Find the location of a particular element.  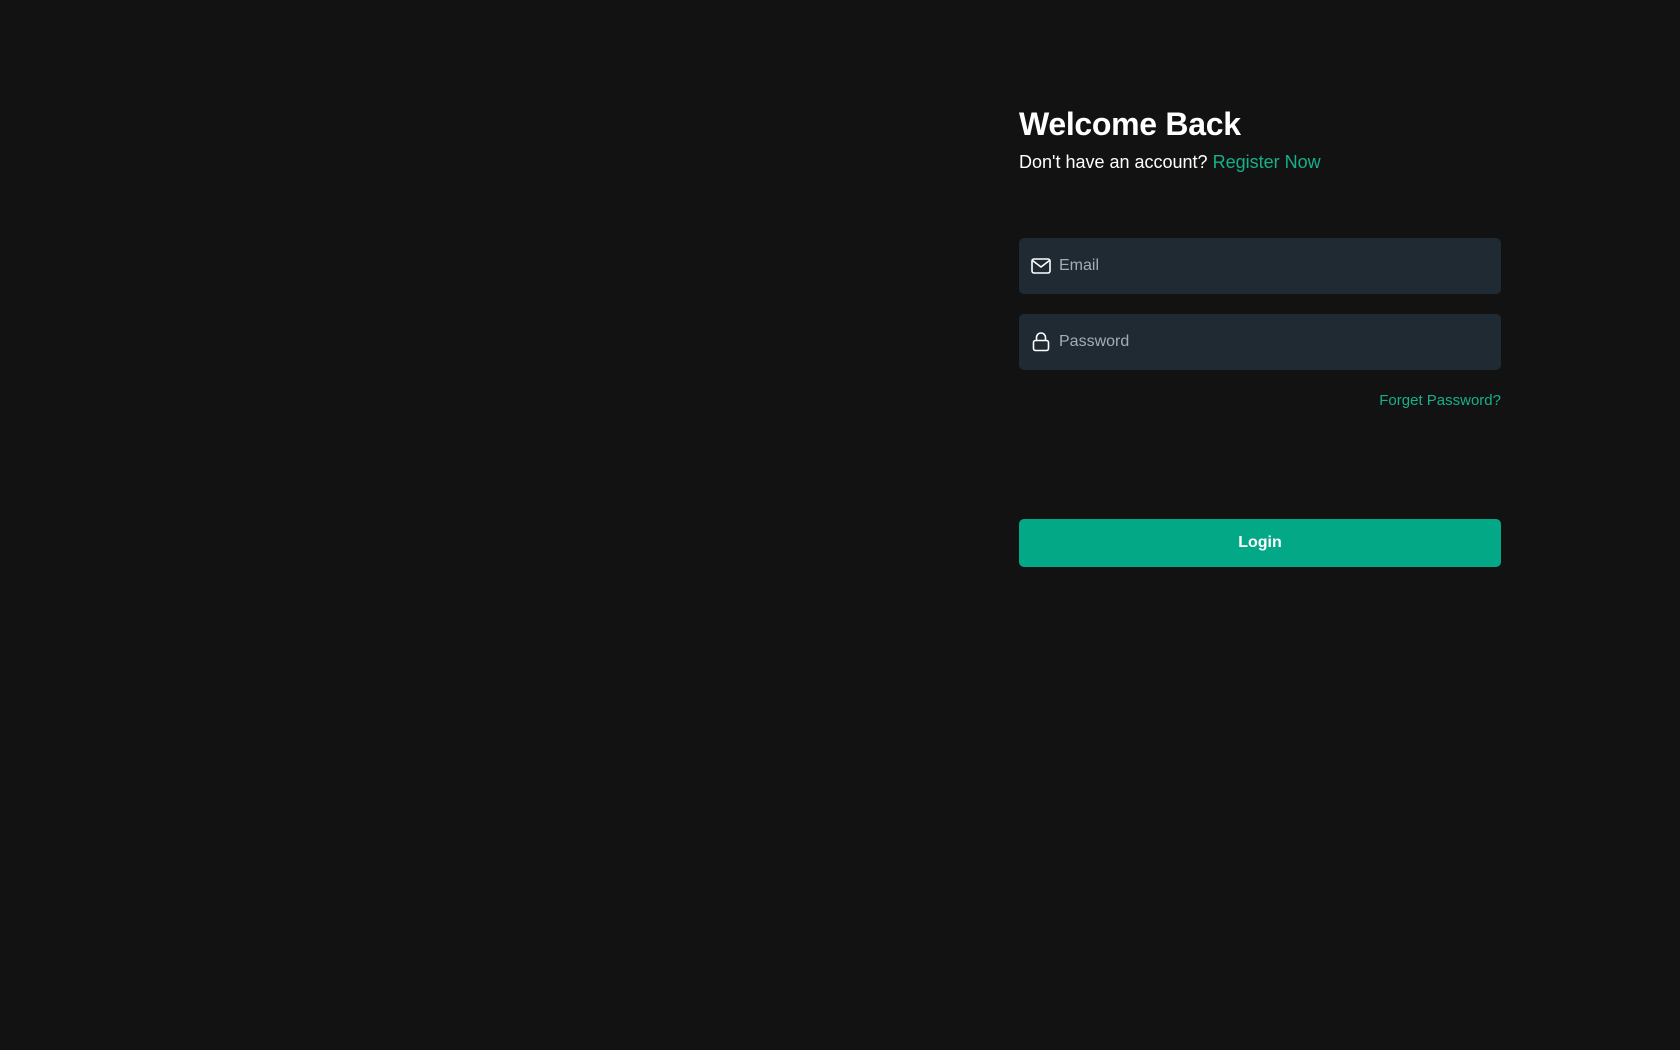

envelope-icon is located at coordinates (1041, 266).